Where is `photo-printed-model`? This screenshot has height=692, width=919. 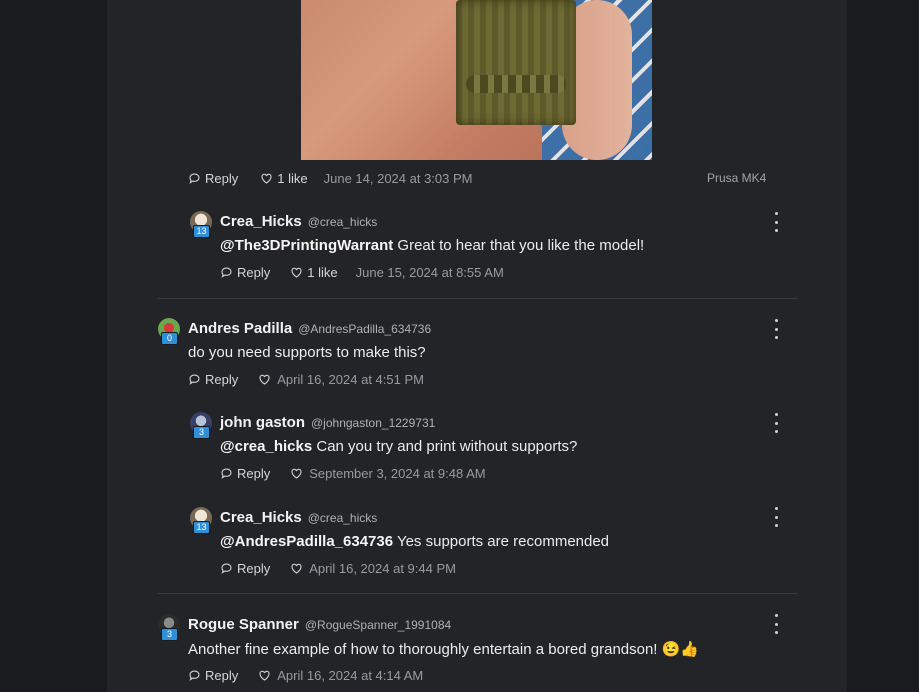
photo-printed-model is located at coordinates (516, 62).